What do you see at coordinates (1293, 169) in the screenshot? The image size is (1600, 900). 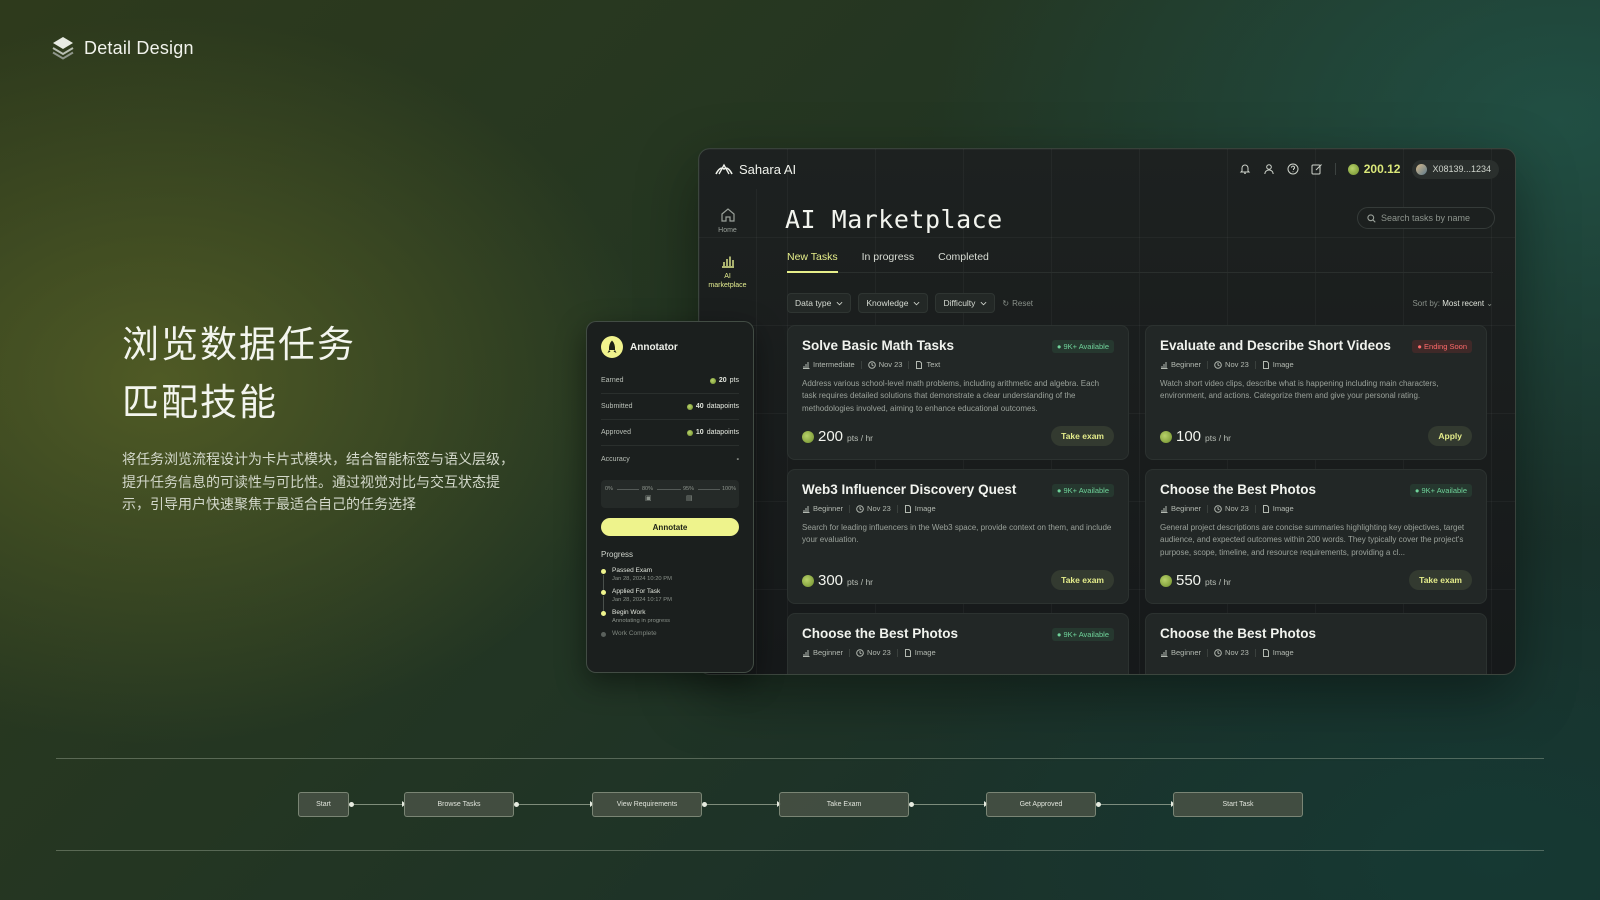 I see `help-icon` at bounding box center [1293, 169].